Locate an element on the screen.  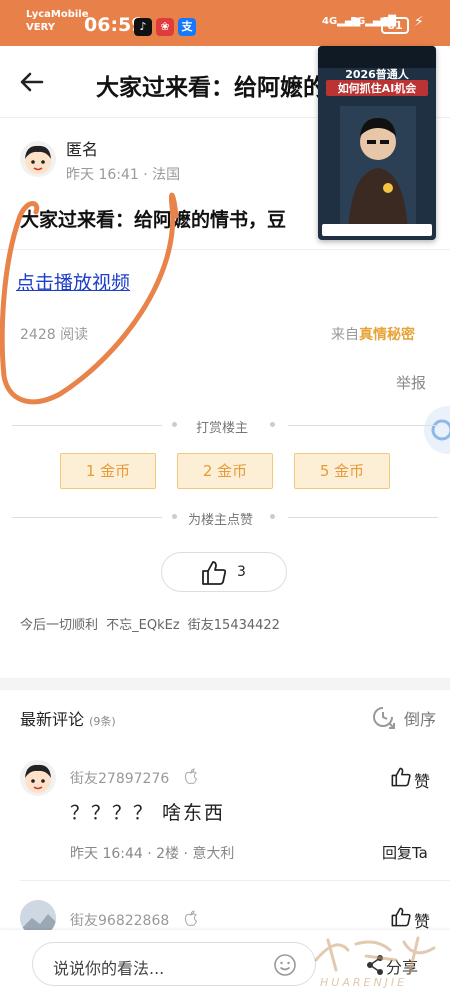
reward-1-coin-button: 1 金币 is located at coordinates (108, 471).